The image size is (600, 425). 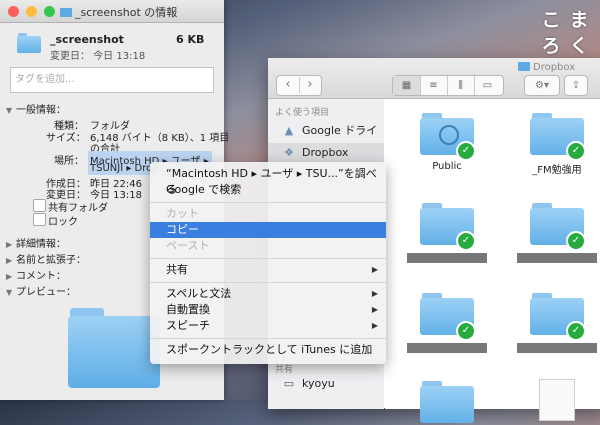 I want to click on file-item, so click(x=553, y=400).